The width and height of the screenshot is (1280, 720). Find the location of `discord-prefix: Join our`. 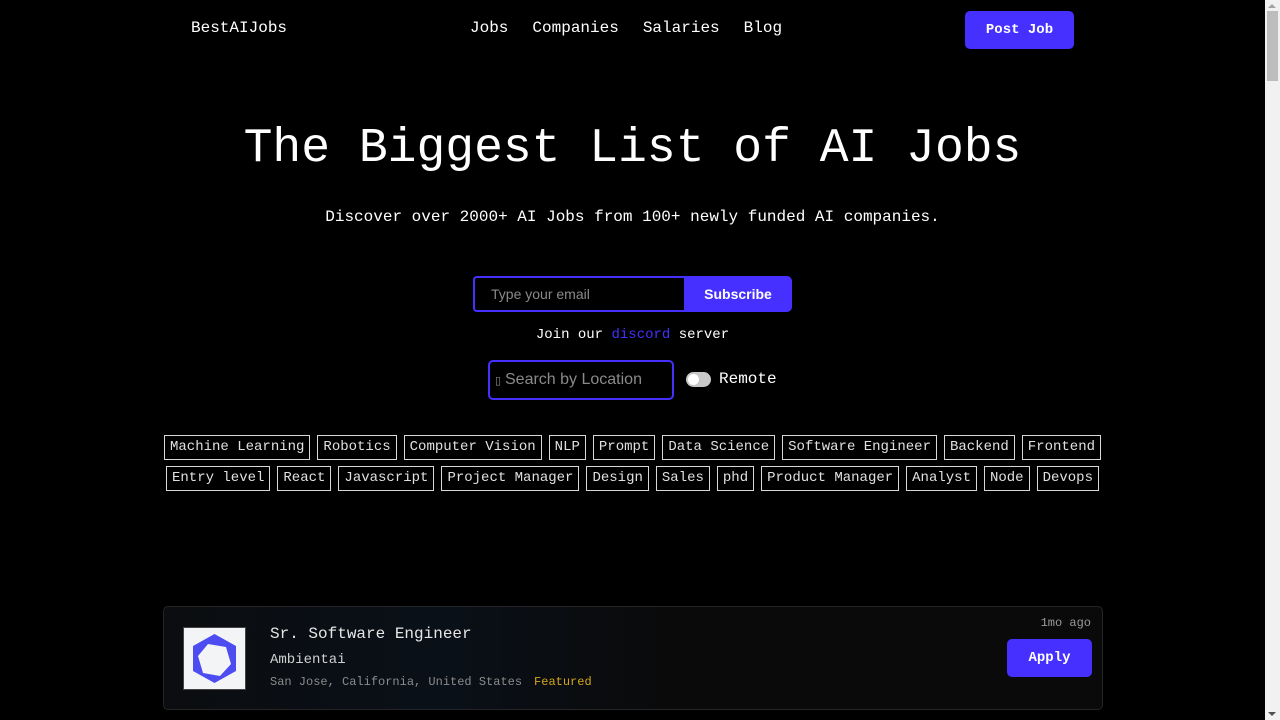

discord-prefix: Join our is located at coordinates (569, 335).